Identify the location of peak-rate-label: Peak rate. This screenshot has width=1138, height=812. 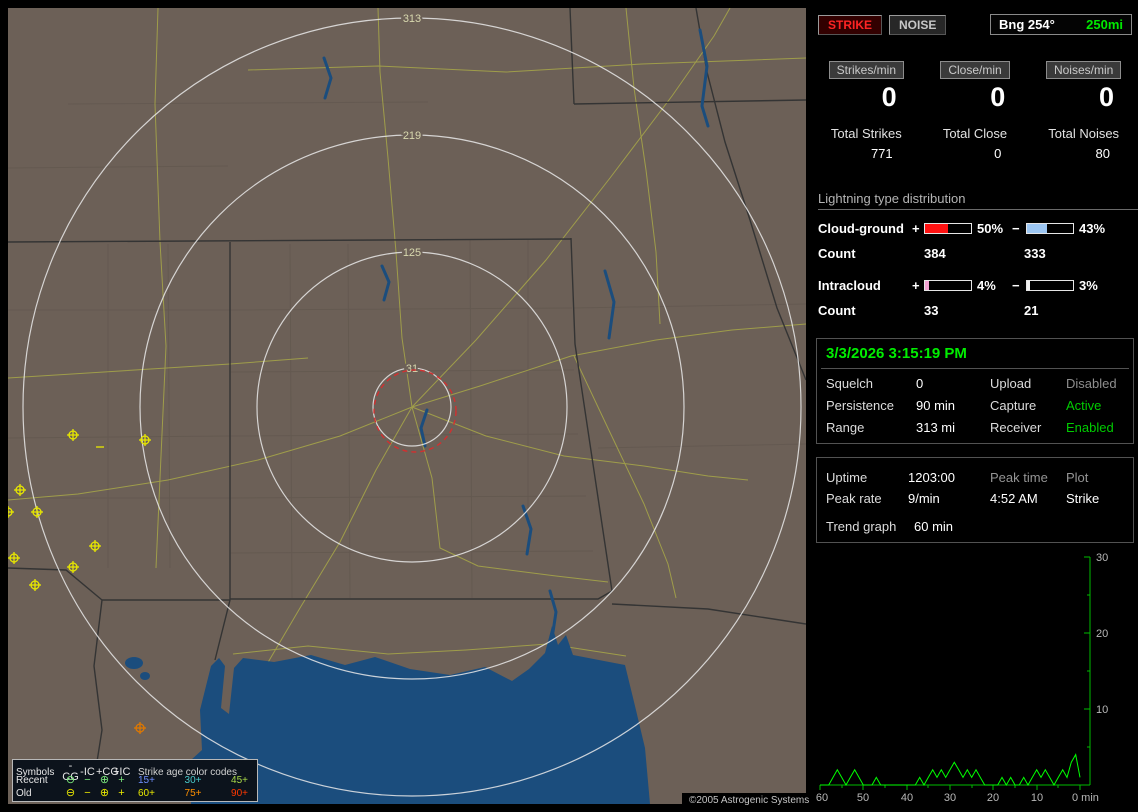
(854, 498).